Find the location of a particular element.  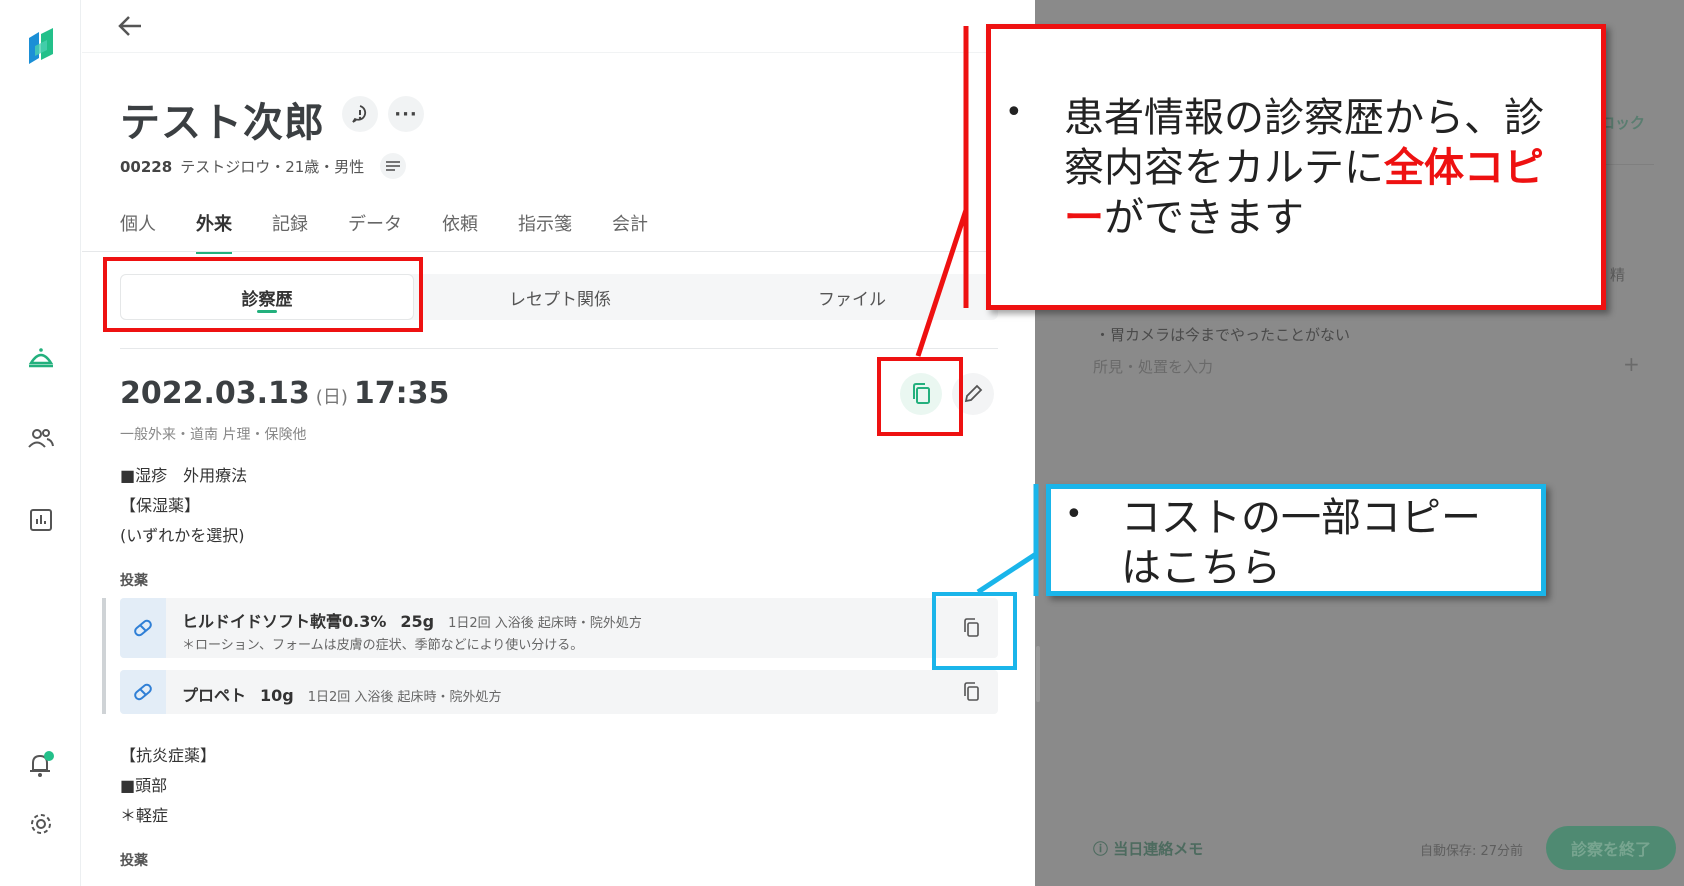

visit-subinfo: 一般外来・道南 片理・保険他 is located at coordinates (213, 435).